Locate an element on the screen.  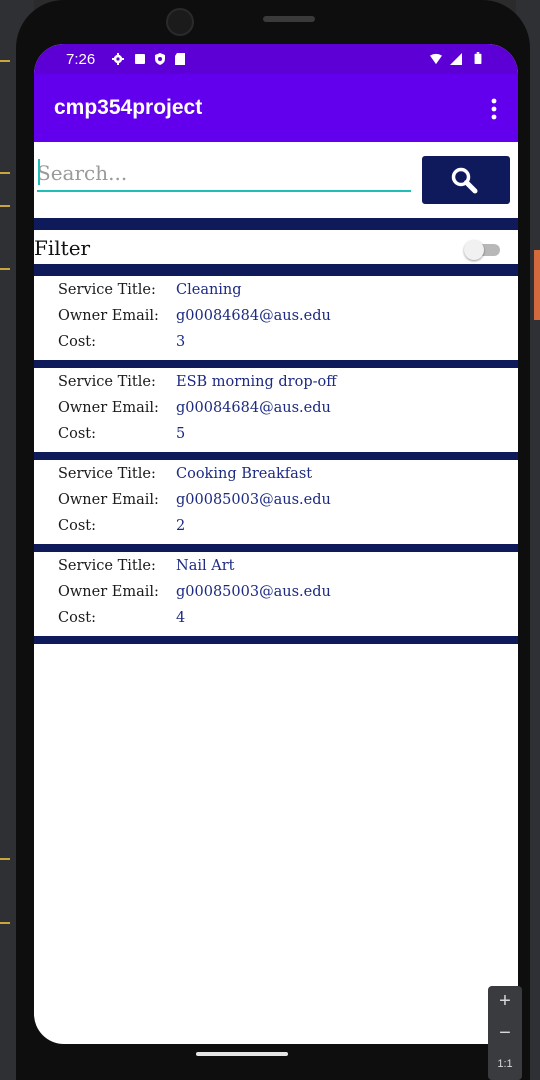
field-value: 4 is located at coordinates (181, 618).